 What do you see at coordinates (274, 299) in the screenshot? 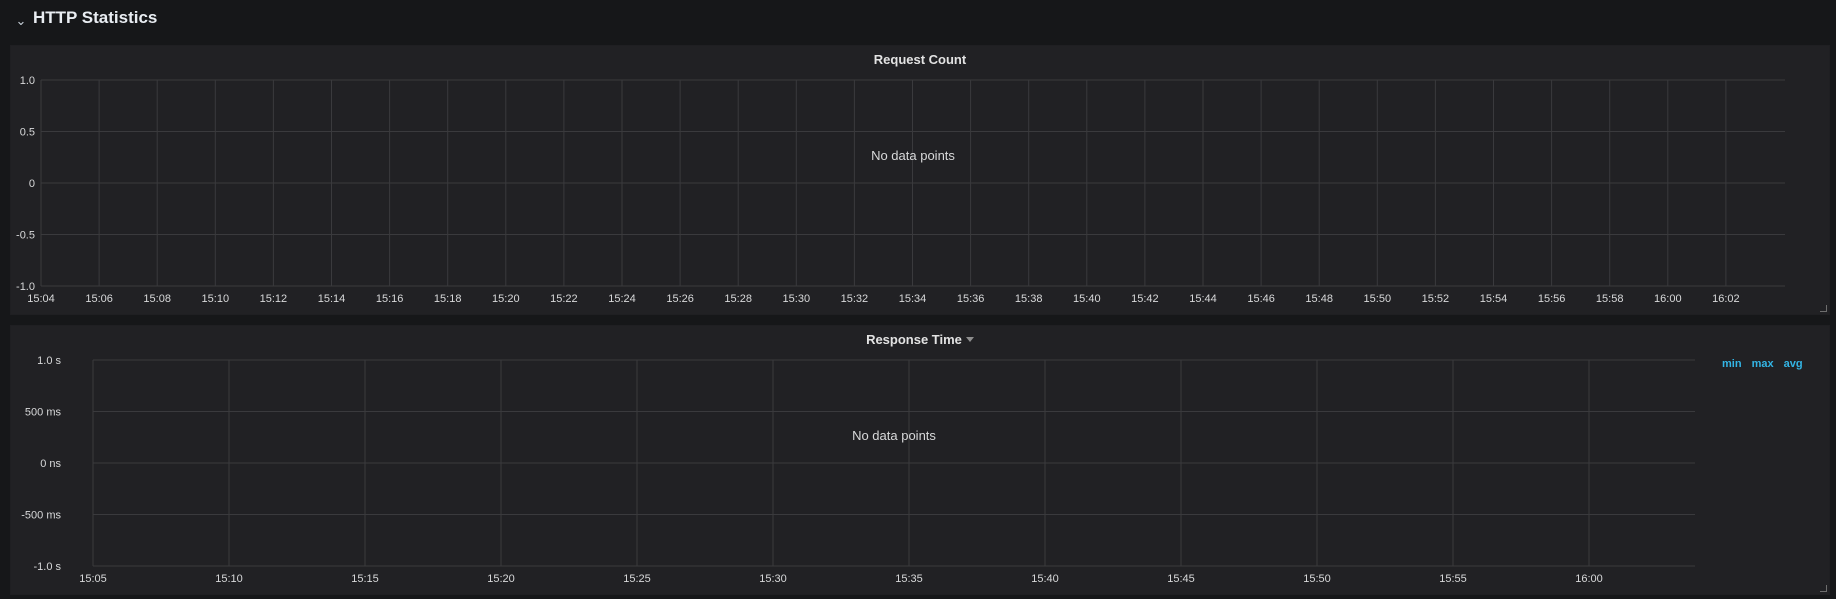
I see `x-tick-label: 15:12` at bounding box center [274, 299].